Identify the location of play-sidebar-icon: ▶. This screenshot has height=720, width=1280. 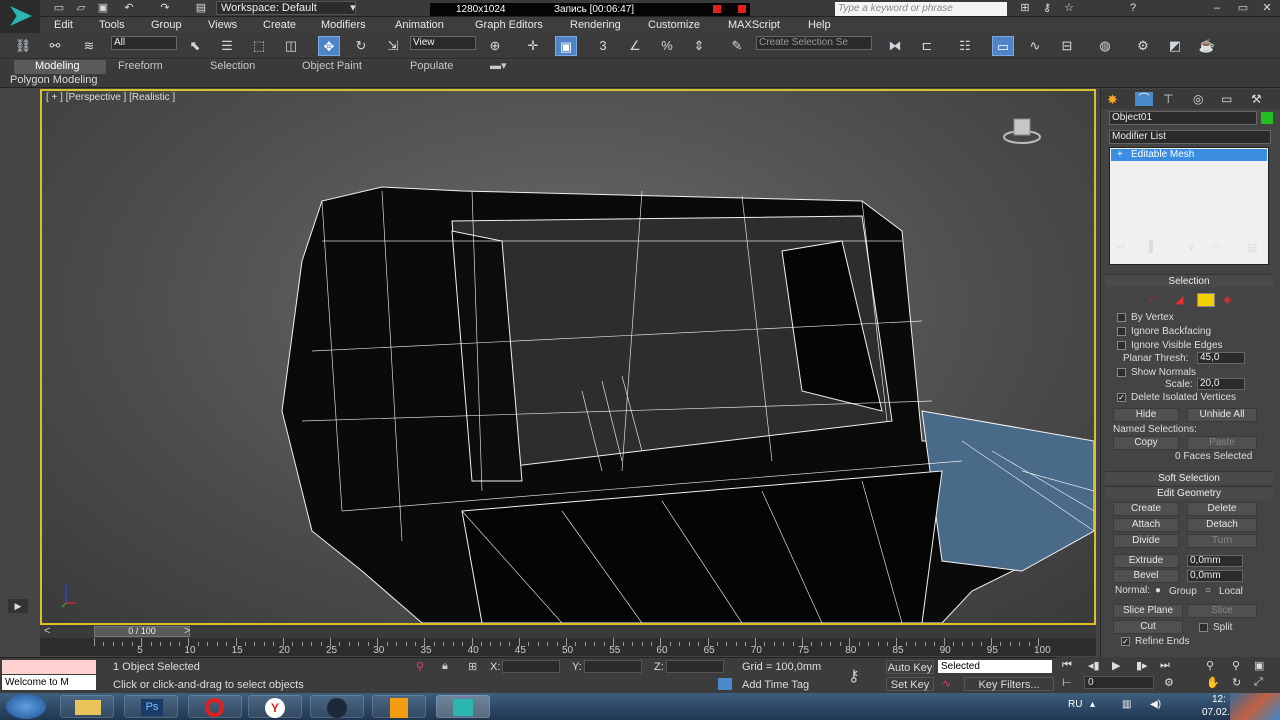
(18, 606).